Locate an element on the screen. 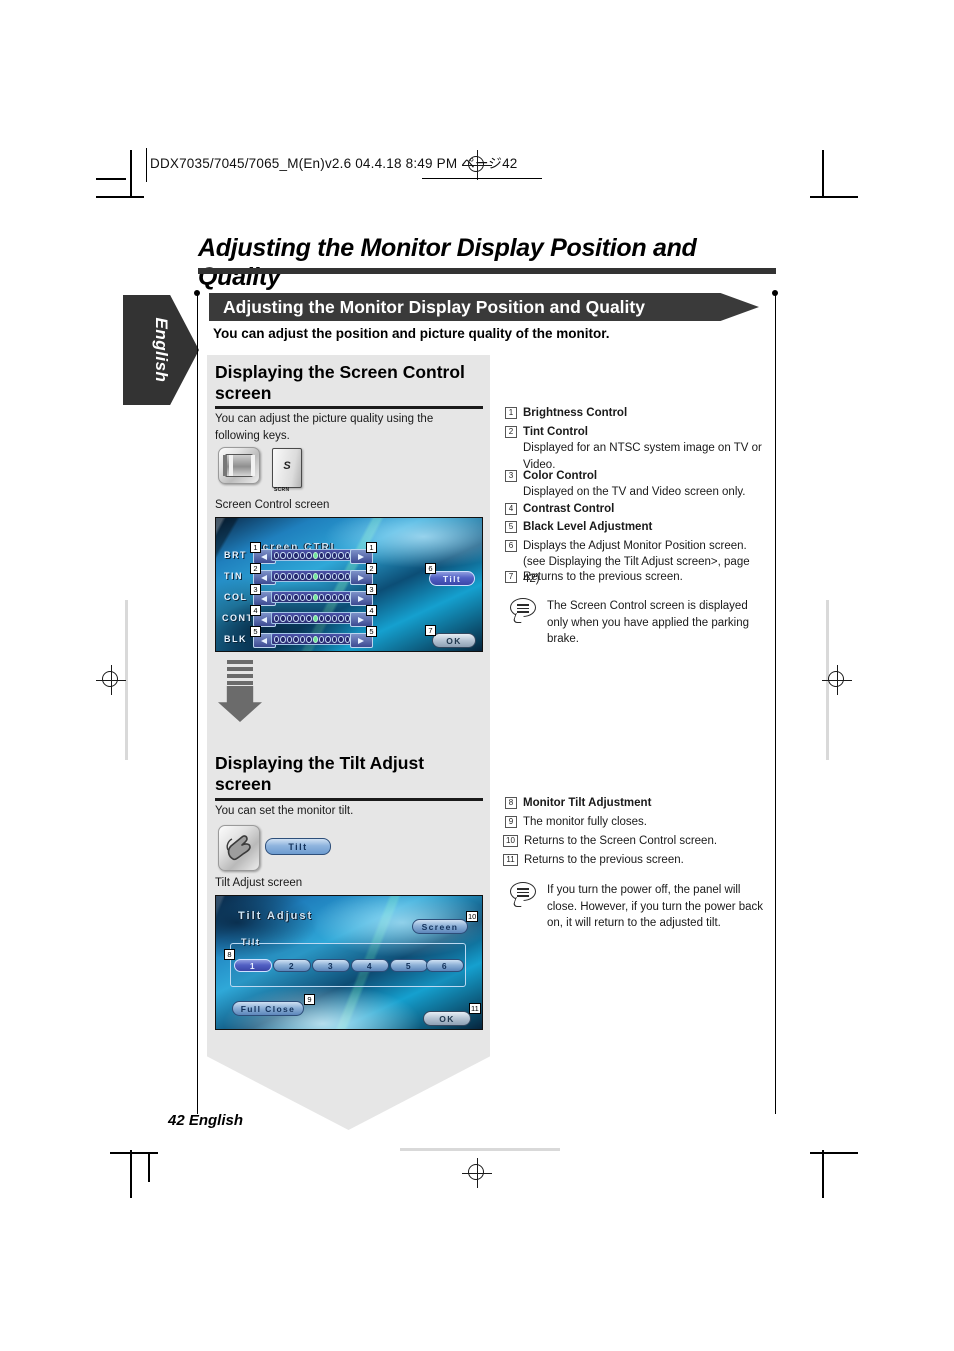  callout-5-right: 5 is located at coordinates (371, 631).